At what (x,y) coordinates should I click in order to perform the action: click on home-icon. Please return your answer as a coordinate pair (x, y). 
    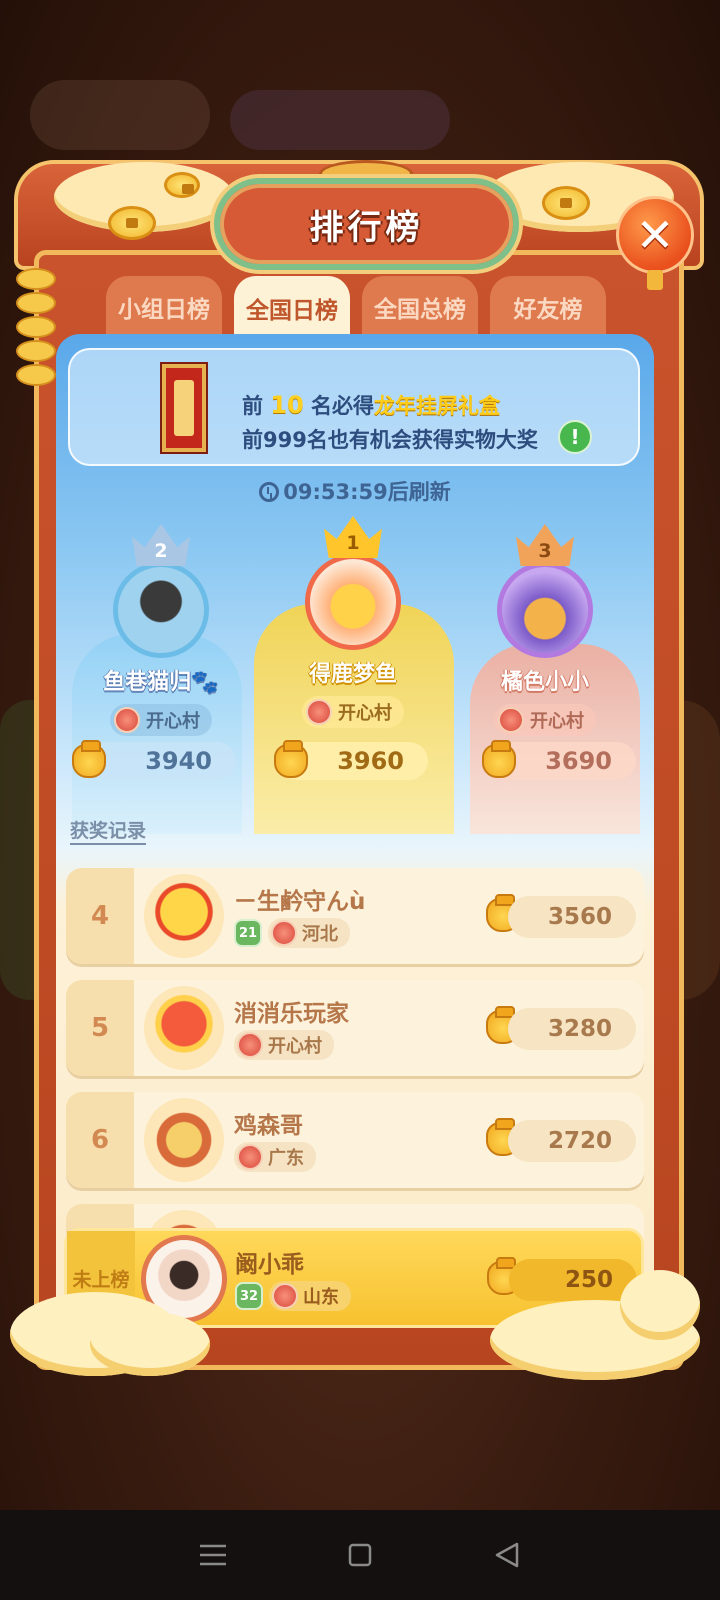
    Looking at the image, I should click on (360, 1555).